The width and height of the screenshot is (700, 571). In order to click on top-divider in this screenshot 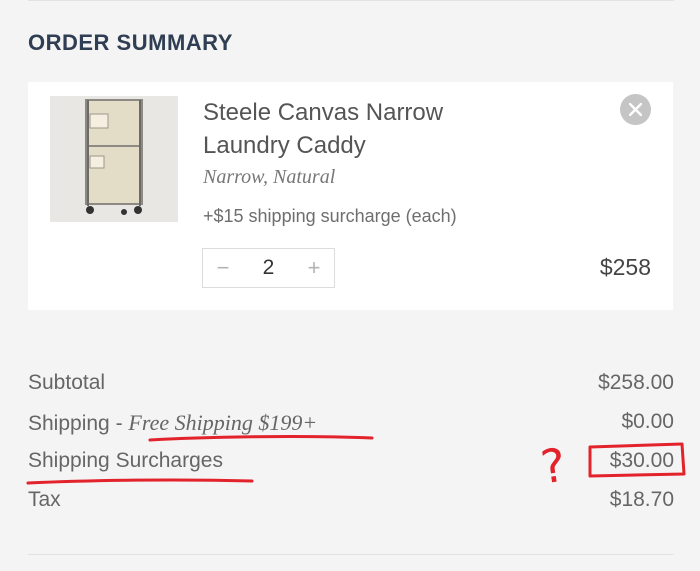, I will do `click(351, 0)`.